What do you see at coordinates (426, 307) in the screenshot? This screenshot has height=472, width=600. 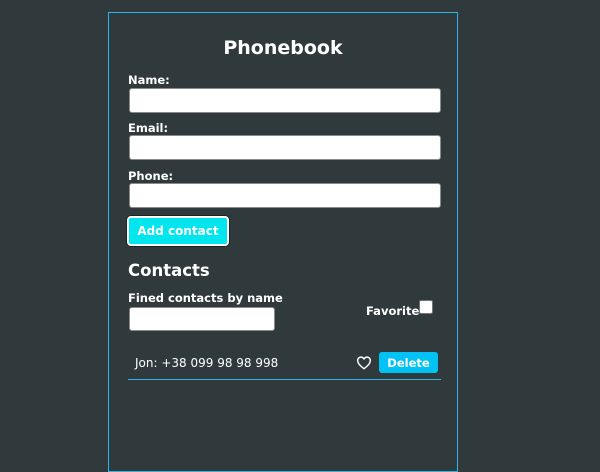 I see `favorite-checkbox` at bounding box center [426, 307].